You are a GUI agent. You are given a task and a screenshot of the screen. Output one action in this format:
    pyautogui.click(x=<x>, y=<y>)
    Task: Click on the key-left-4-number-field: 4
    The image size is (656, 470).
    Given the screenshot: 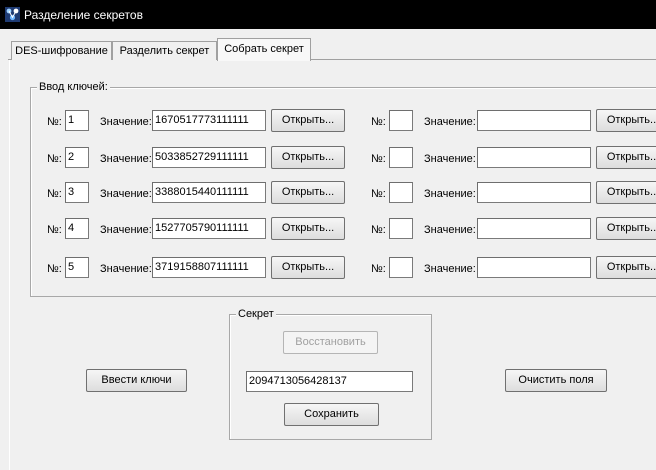 What is the action you would take?
    pyautogui.click(x=77, y=228)
    